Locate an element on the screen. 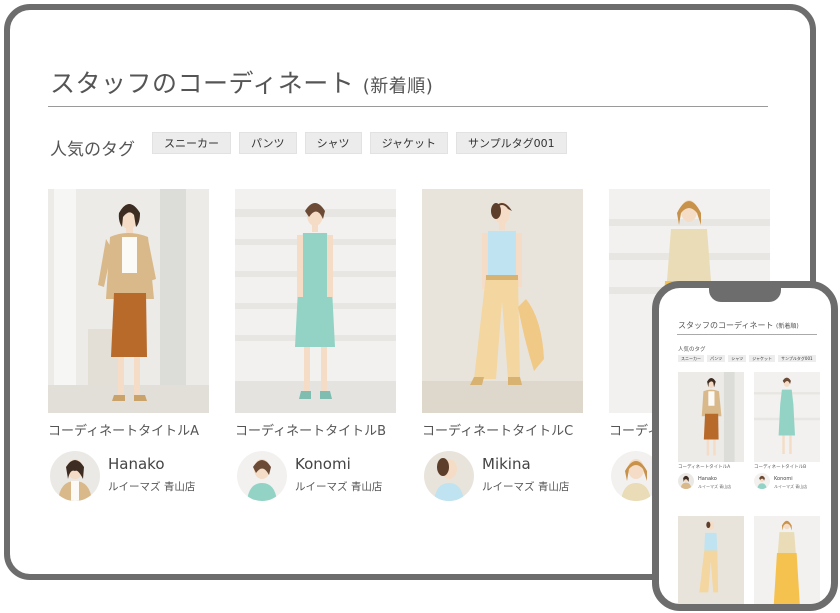 The height and width of the screenshot is (613, 840). phone-coordinate-title: コーディネートタイトルA is located at coordinates (704, 467).